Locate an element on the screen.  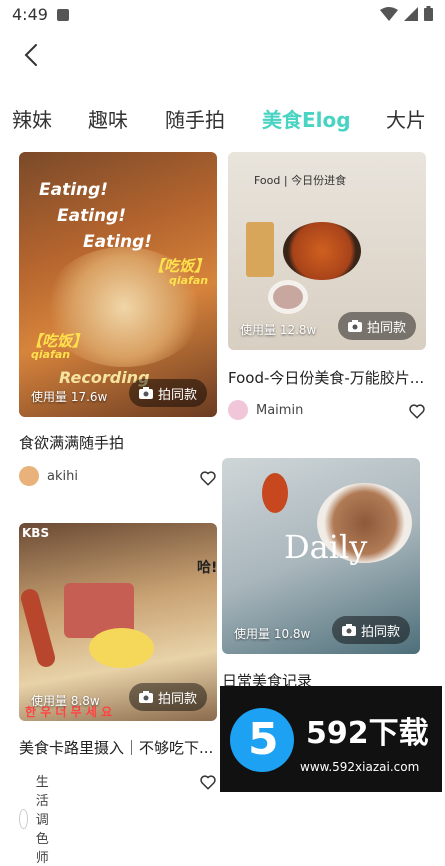
tab-quwei: 趣味 is located at coordinates (108, 118).